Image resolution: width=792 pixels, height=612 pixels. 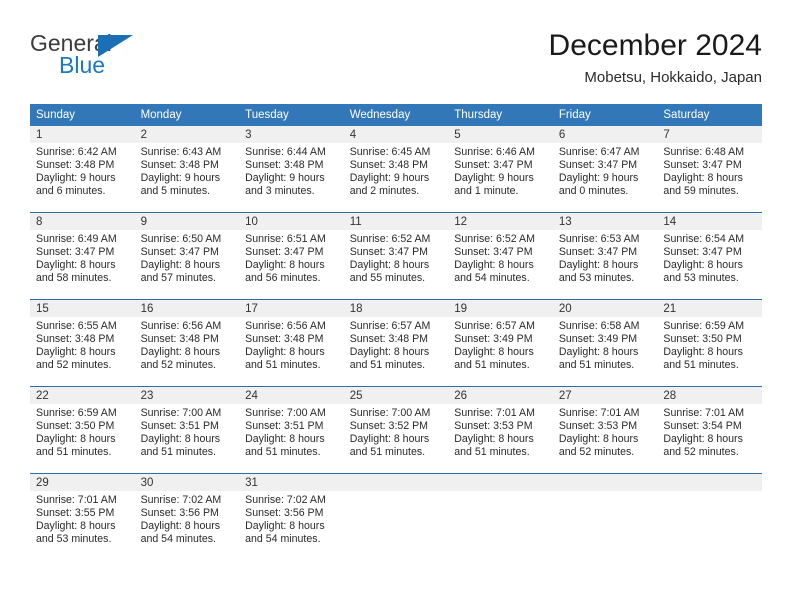 I want to click on weekday-header-saturday: Saturday, so click(x=709, y=115).